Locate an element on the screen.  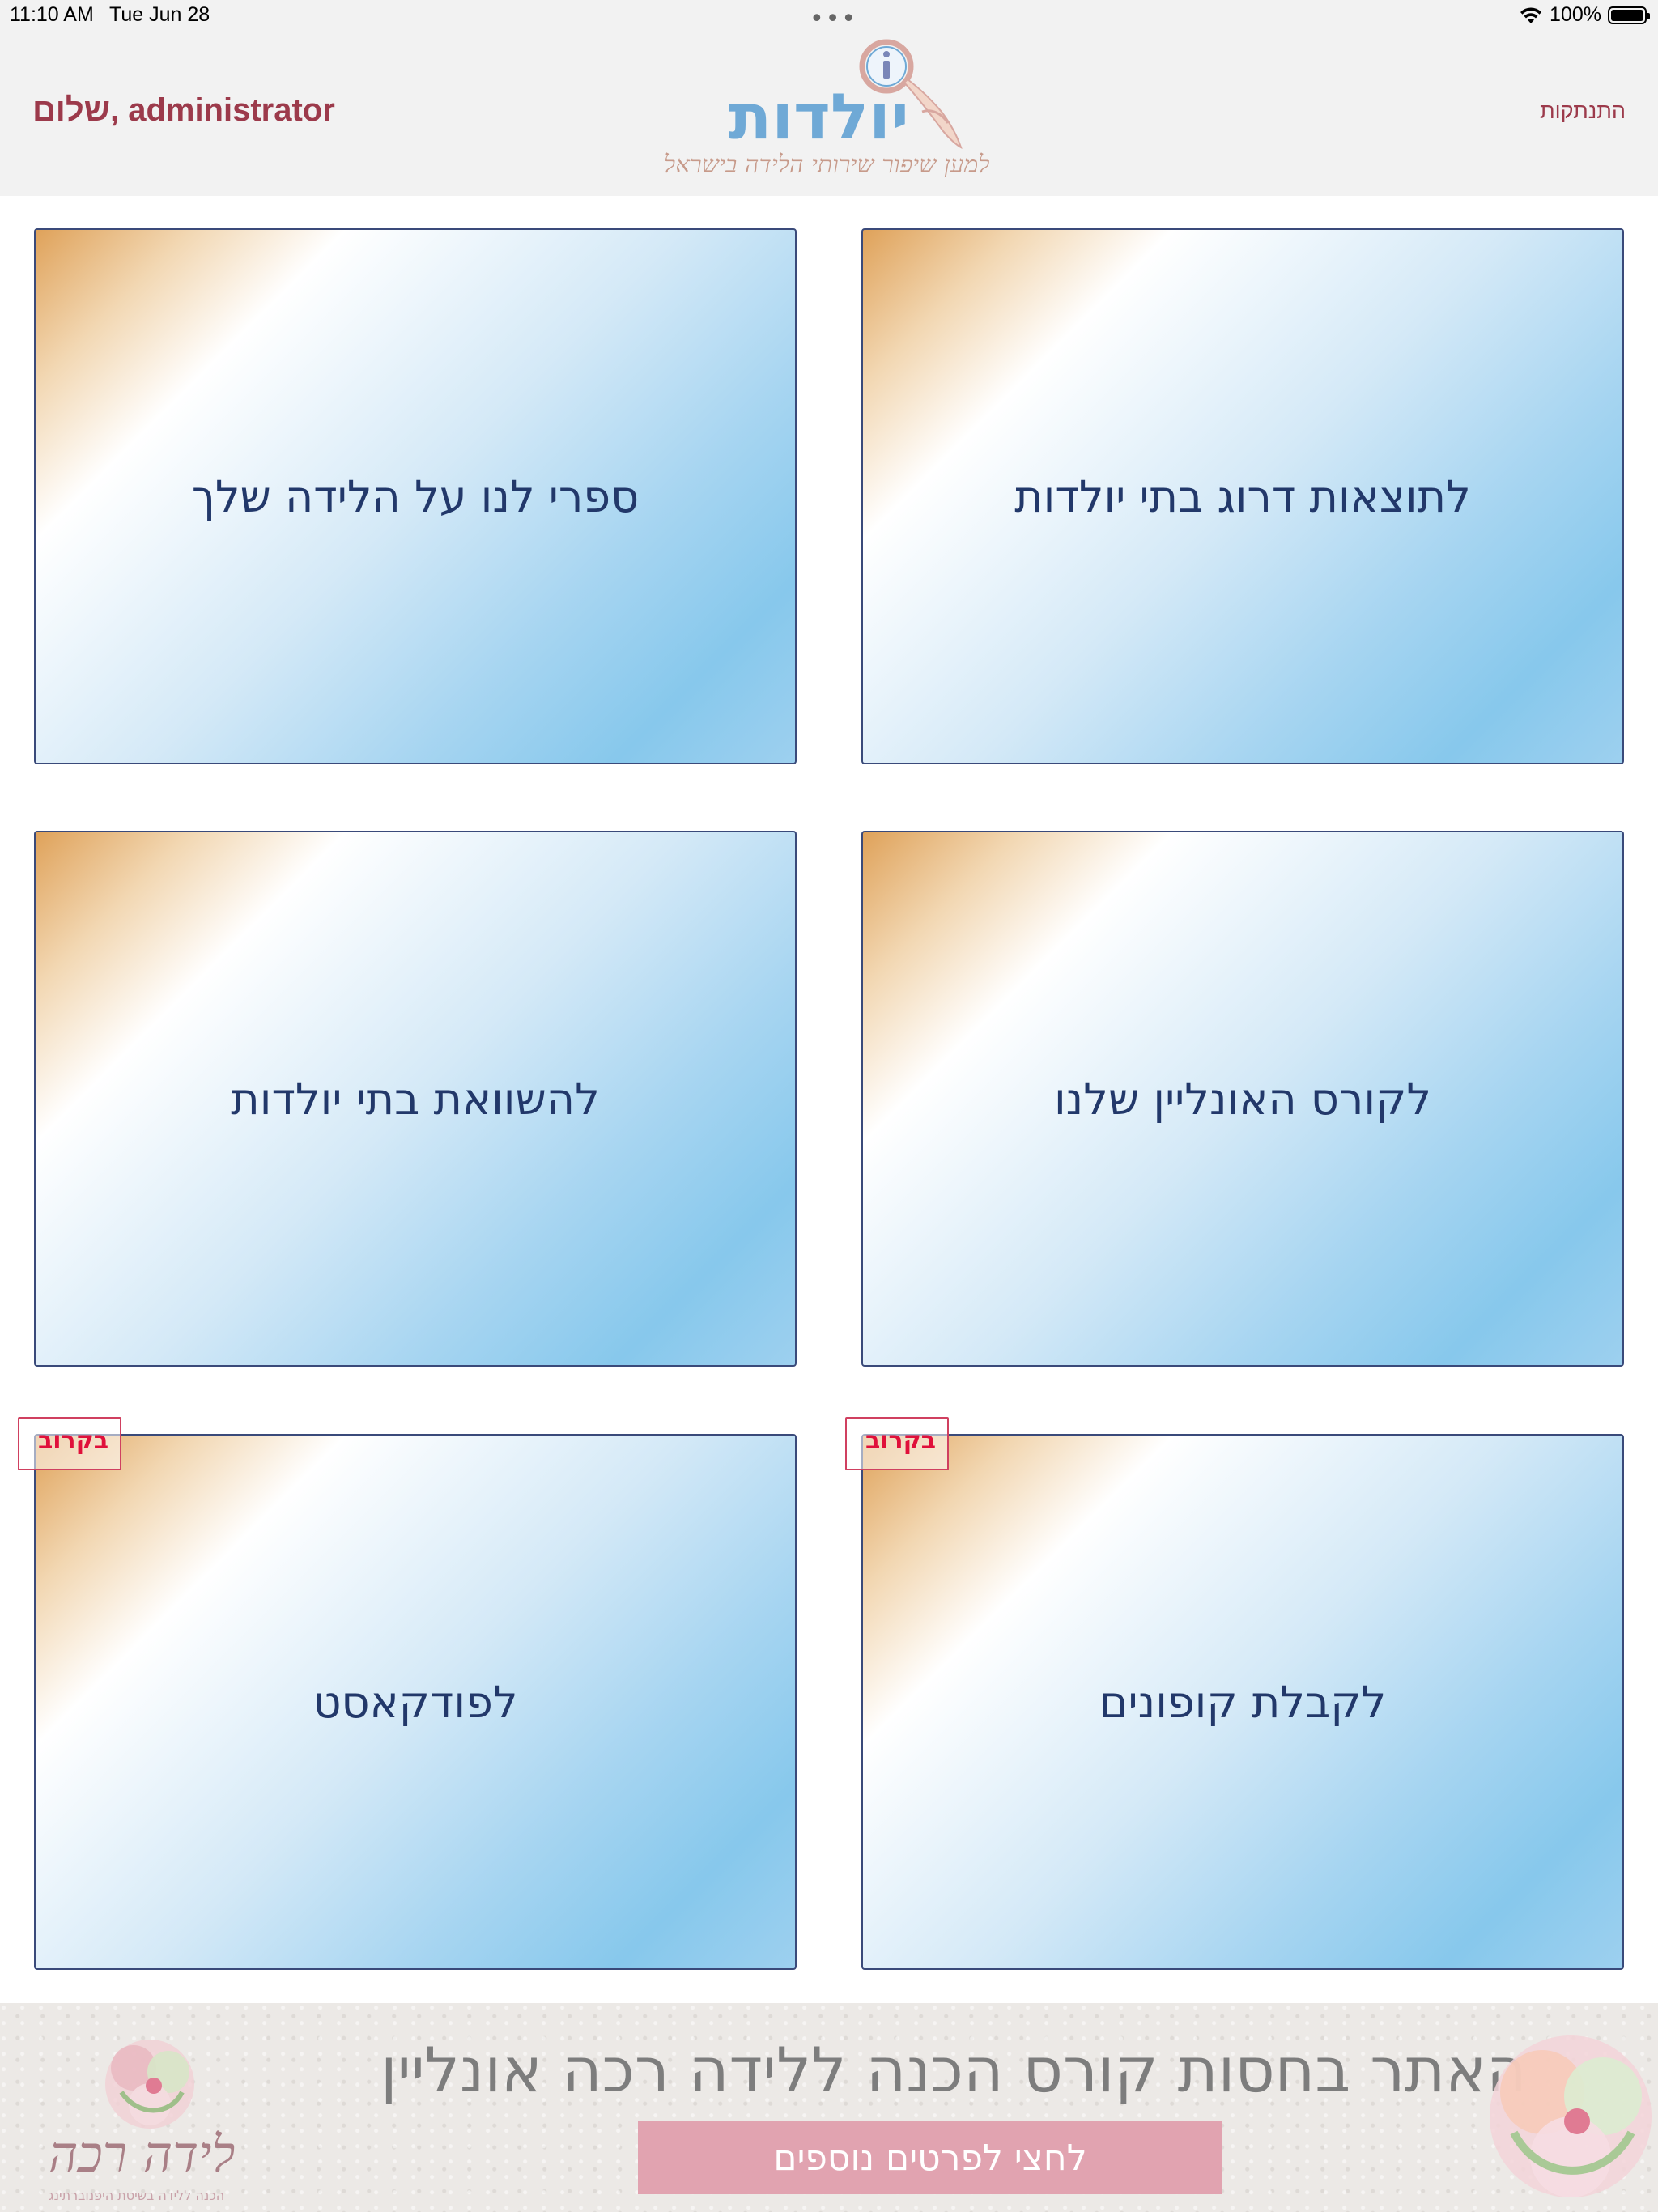
tile-label: לקבלת קופונים is located at coordinates (1243, 1702).